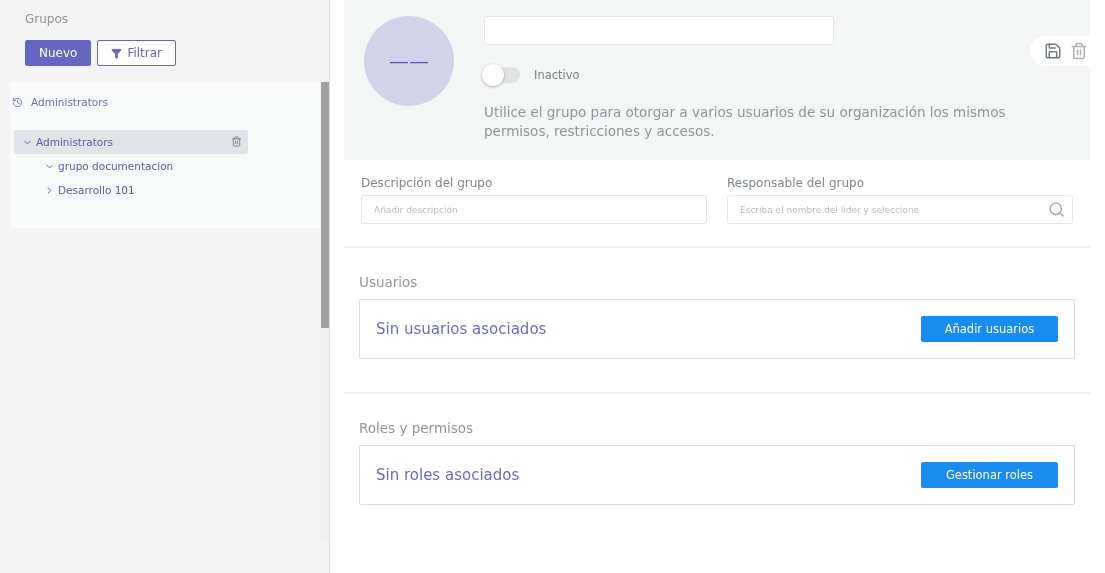 This screenshot has height=573, width=1105. Describe the element at coordinates (557, 75) in the screenshot. I see `status-label: Inactivo` at that location.